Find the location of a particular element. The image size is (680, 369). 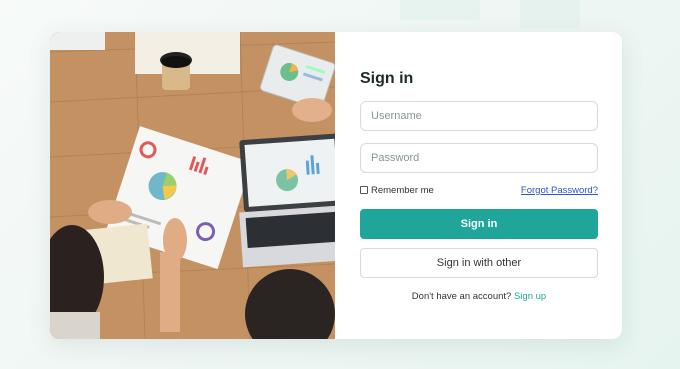

remember-label: Remember me is located at coordinates (402, 190).